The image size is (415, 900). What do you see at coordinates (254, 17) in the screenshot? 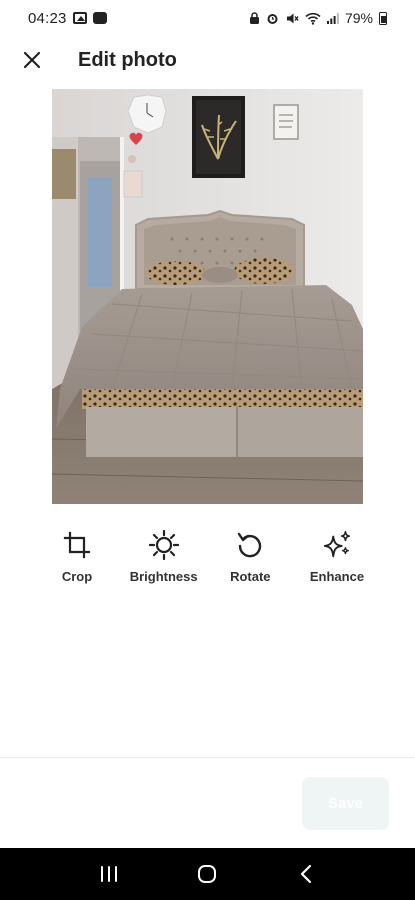
I see `lock-icon` at bounding box center [254, 17].